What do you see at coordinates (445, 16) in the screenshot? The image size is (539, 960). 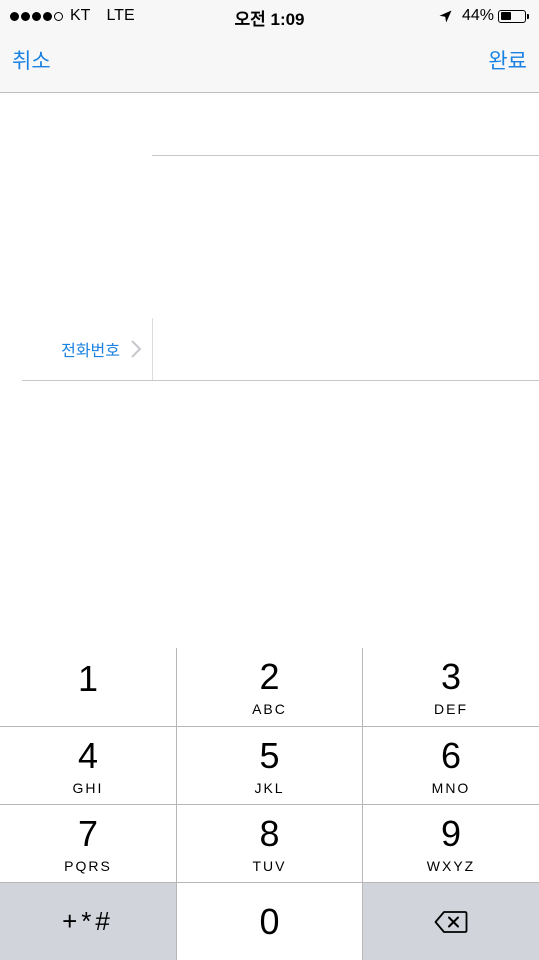 I see `location-arrow-icon` at bounding box center [445, 16].